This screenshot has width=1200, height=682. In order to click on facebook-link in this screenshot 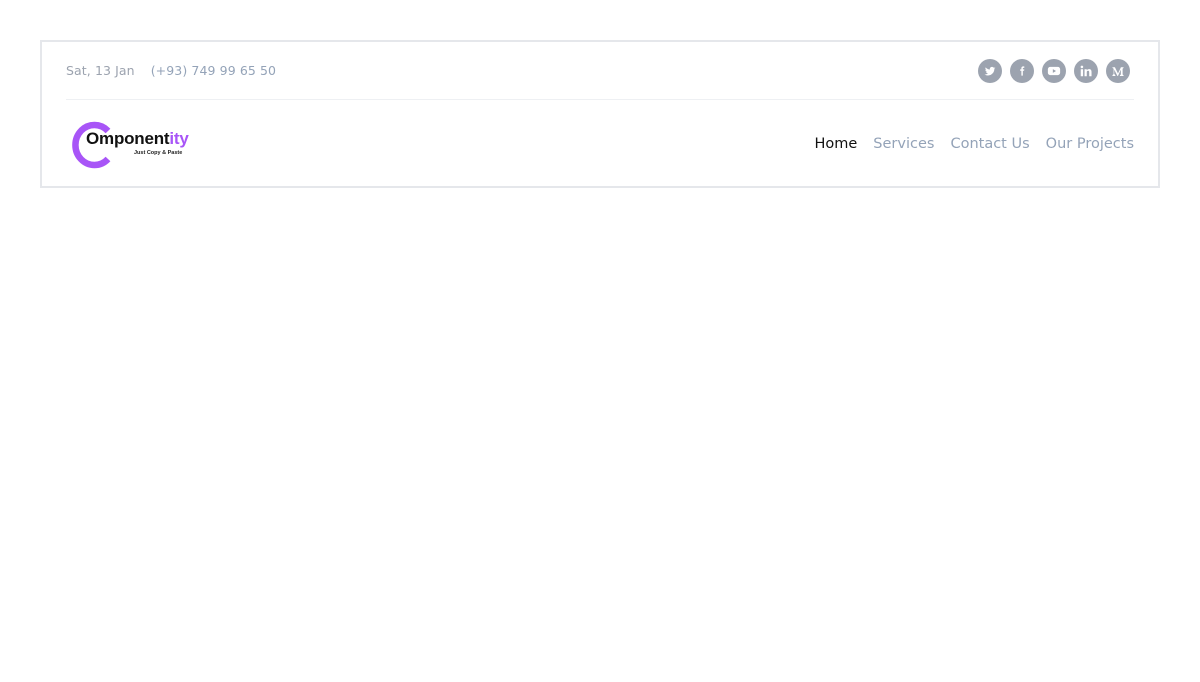, I will do `click(1022, 70)`.